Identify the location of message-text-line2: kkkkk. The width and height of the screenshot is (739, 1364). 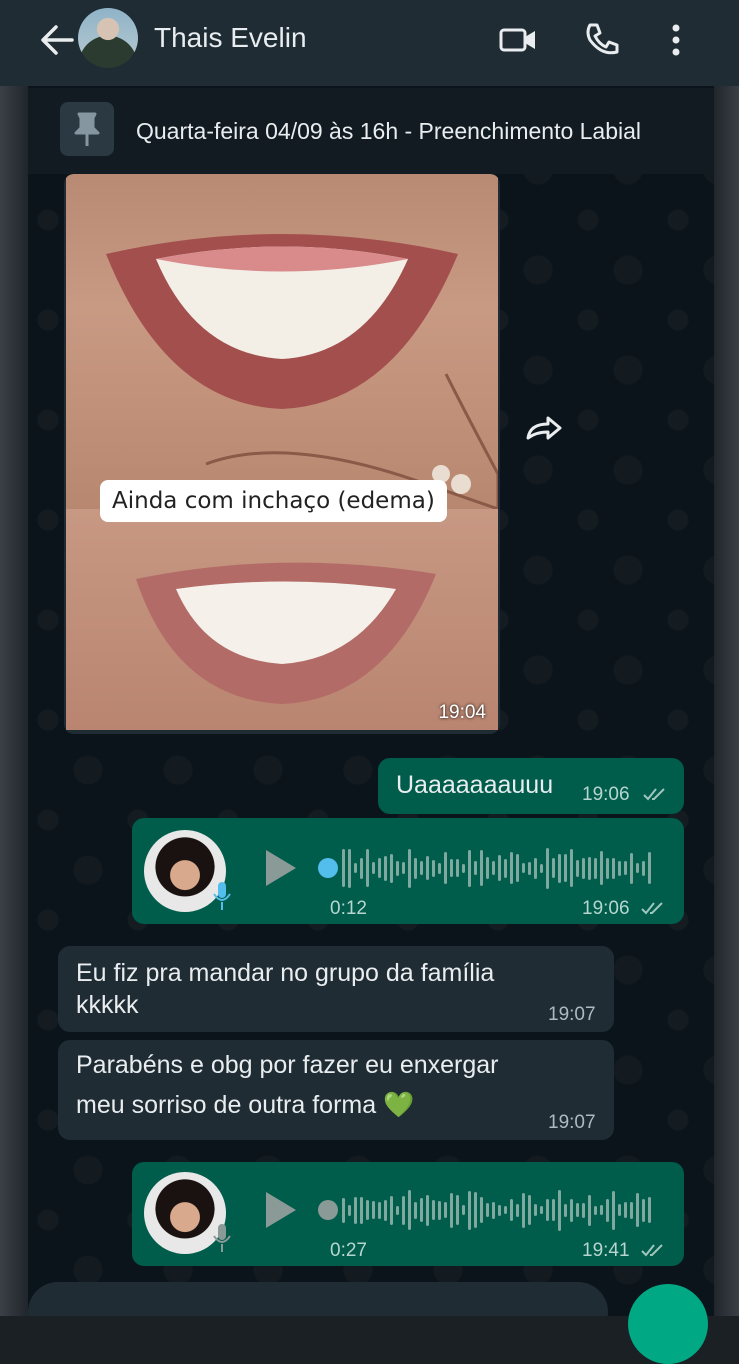
(107, 1005).